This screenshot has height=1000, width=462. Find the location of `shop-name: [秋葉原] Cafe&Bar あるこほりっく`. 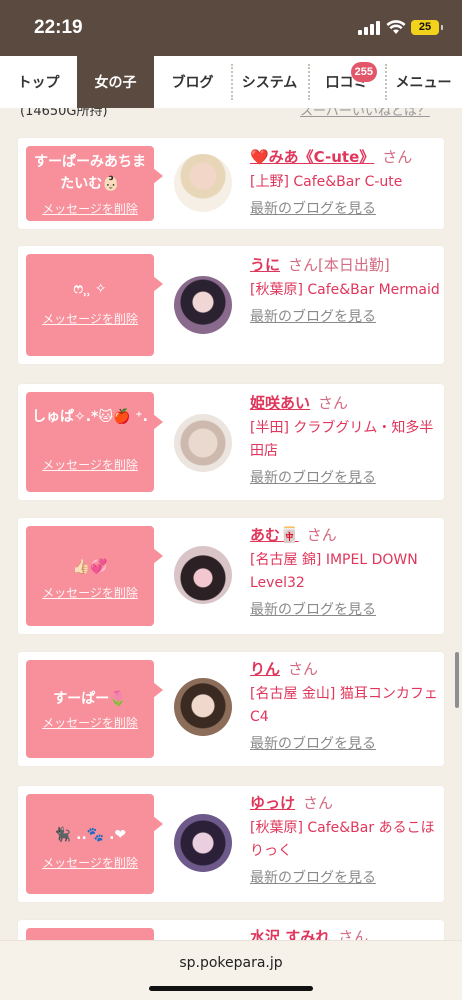

shop-name: [秋葉原] Cafe&Bar あるこほりっく is located at coordinates (345, 840).